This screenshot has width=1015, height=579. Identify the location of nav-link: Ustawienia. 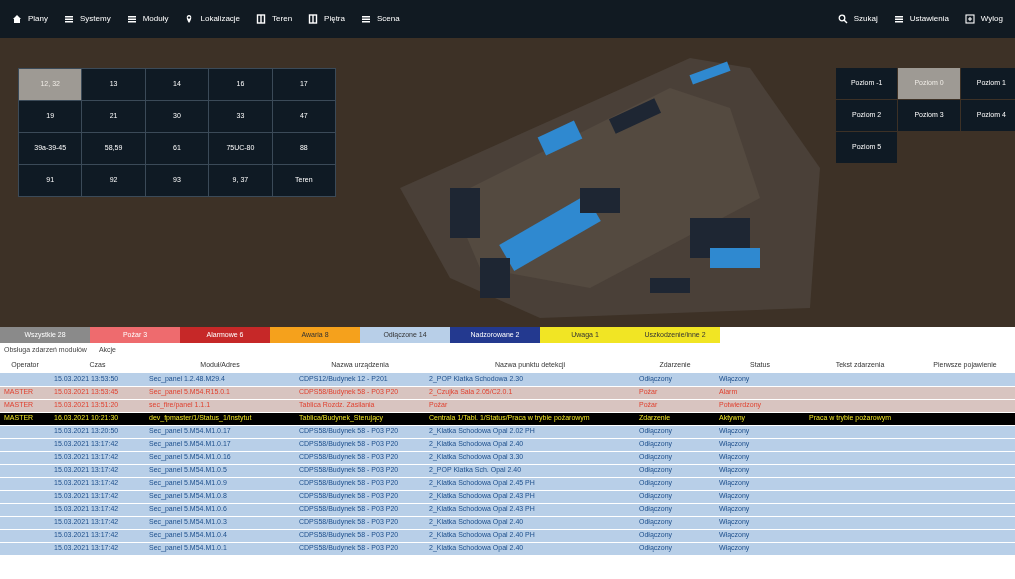
(921, 19).